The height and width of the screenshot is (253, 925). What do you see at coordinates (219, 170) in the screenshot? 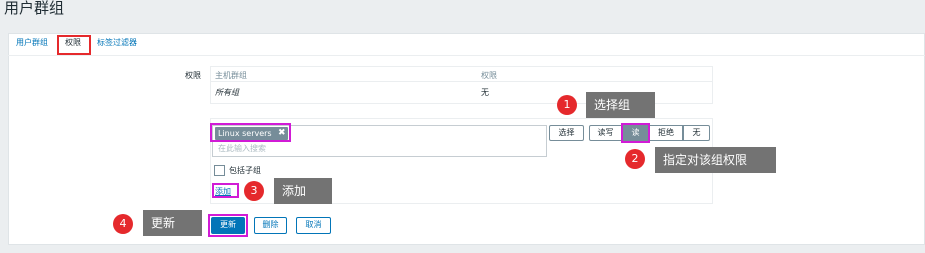
I see `include-subgroups-checkbox` at bounding box center [219, 170].